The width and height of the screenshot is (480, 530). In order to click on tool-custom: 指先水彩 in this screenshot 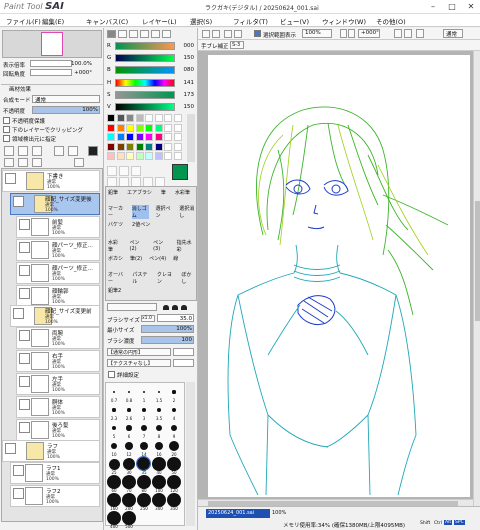, I will do `click(186, 246)`.